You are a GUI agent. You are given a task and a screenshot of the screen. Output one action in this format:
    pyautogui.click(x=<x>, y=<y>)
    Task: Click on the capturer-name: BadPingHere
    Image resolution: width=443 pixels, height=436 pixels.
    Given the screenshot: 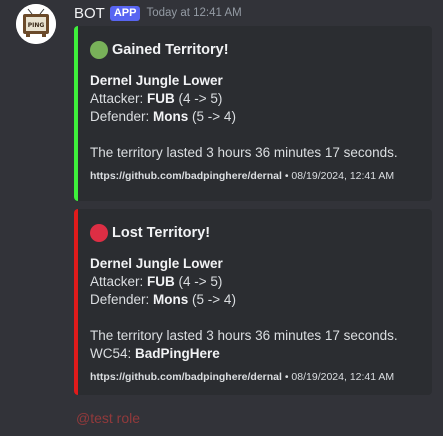 What is the action you would take?
    pyautogui.click(x=177, y=353)
    